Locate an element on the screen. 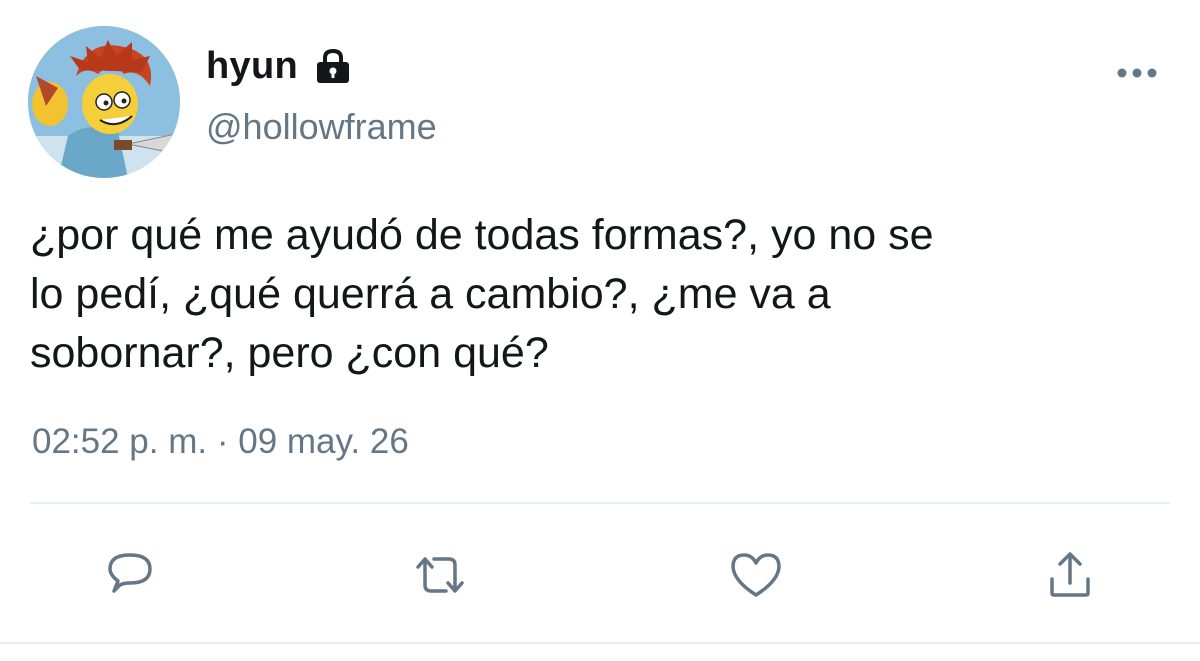  more-button is located at coordinates (1137, 73).